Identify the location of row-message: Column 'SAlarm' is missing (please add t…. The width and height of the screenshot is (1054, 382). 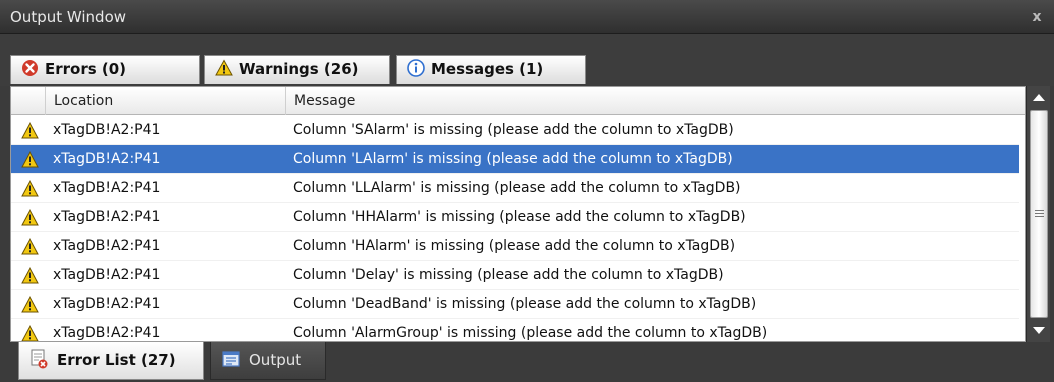
(513, 130).